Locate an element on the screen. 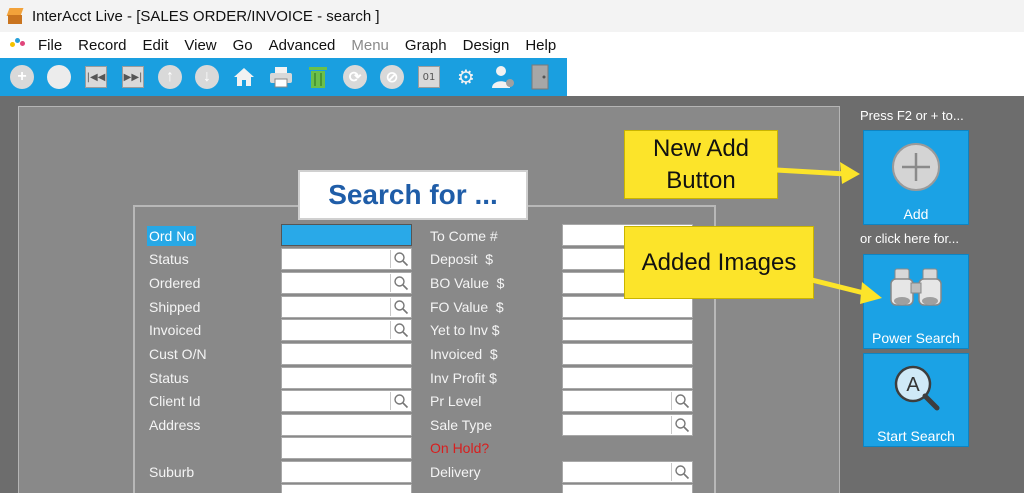 The width and height of the screenshot is (1024, 493). address-line-2-input is located at coordinates (346, 448).